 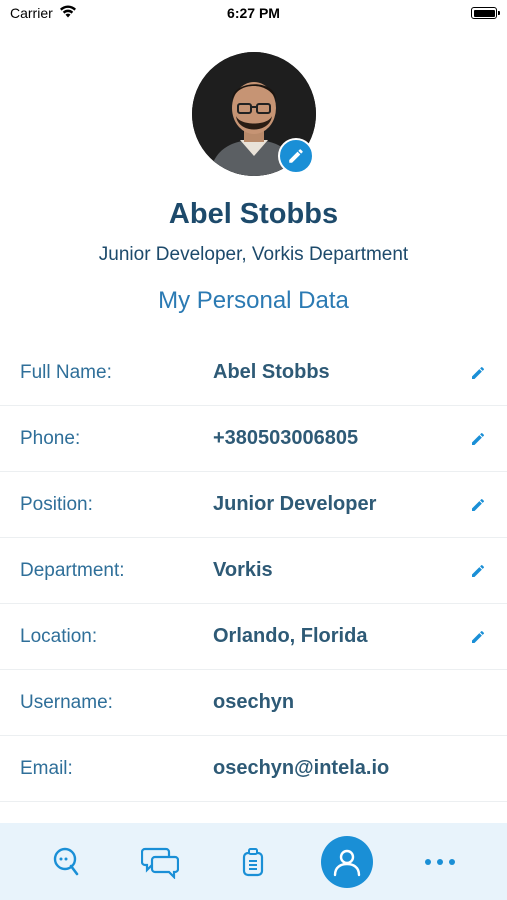 I want to click on tab-bar, so click(x=253, y=861).